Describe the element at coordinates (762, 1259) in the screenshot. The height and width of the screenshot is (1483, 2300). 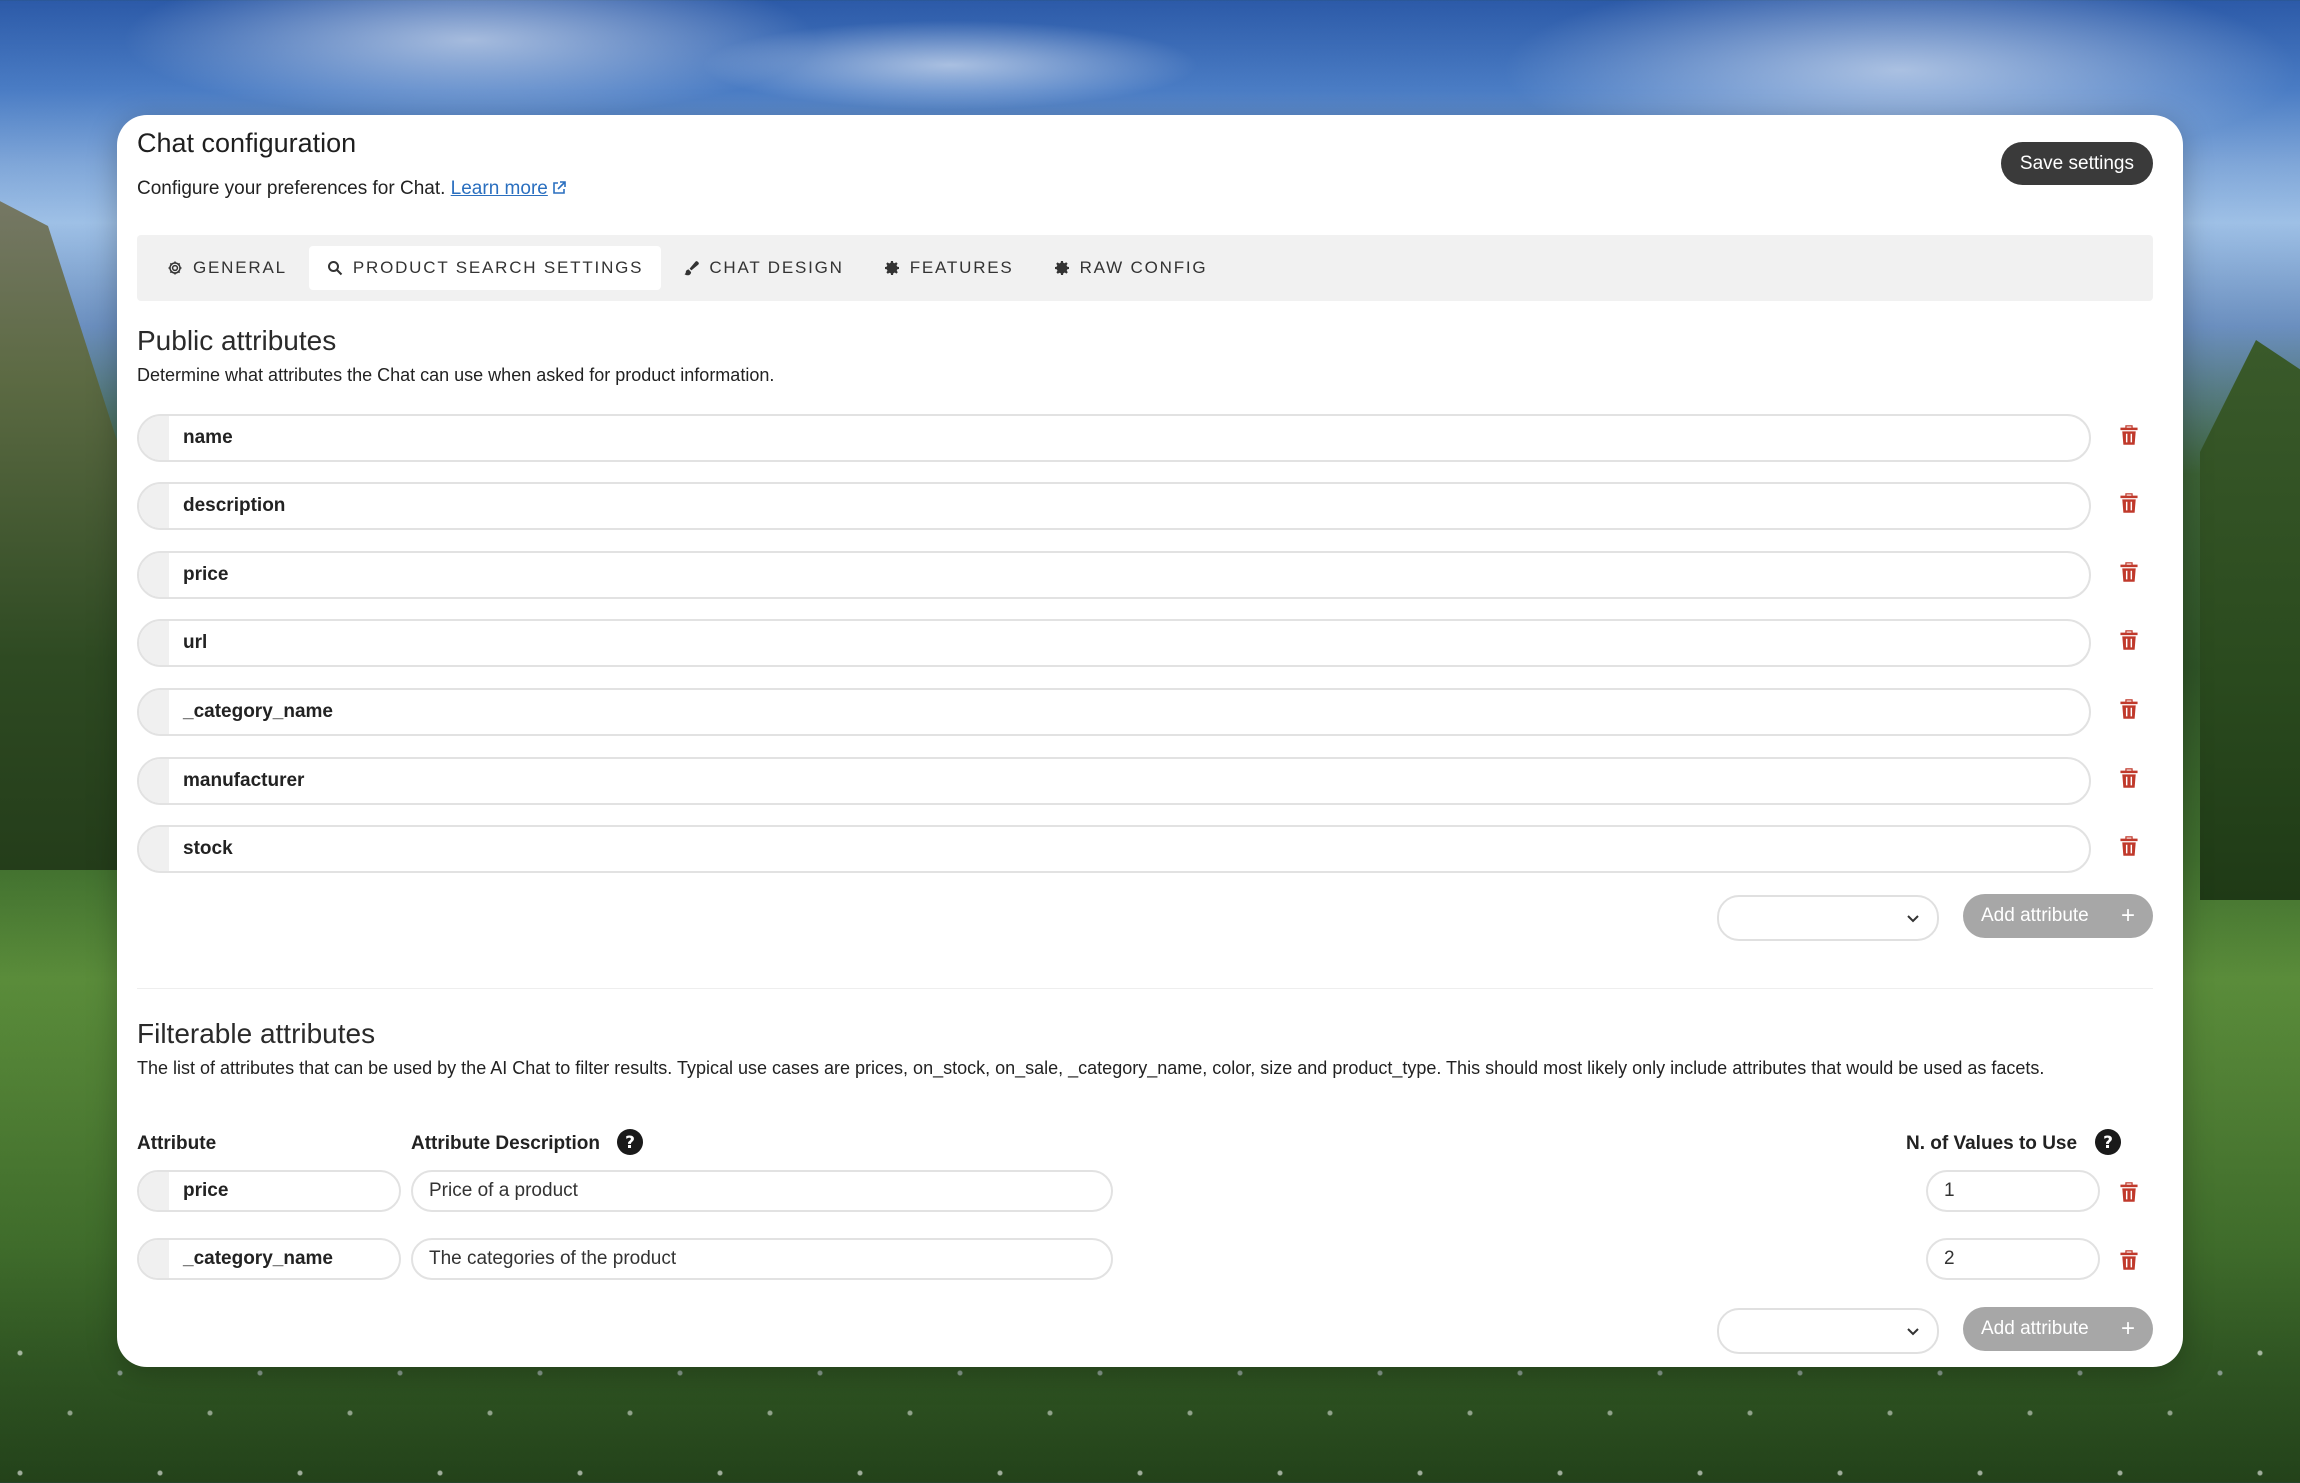
I see `filter-description-input: The categories of the product` at that location.